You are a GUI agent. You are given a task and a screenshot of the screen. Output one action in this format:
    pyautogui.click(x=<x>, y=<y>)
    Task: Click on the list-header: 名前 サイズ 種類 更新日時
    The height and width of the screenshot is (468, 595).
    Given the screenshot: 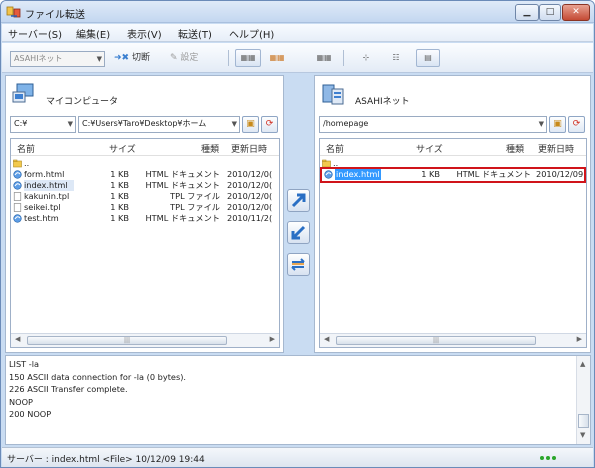 What is the action you would take?
    pyautogui.click(x=453, y=147)
    